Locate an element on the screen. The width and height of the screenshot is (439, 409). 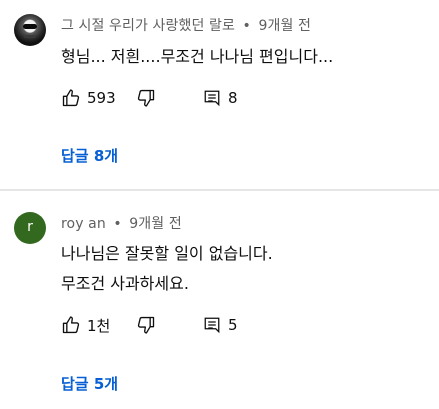
comment-line: 무조건 사과하세요. is located at coordinates (125, 283).